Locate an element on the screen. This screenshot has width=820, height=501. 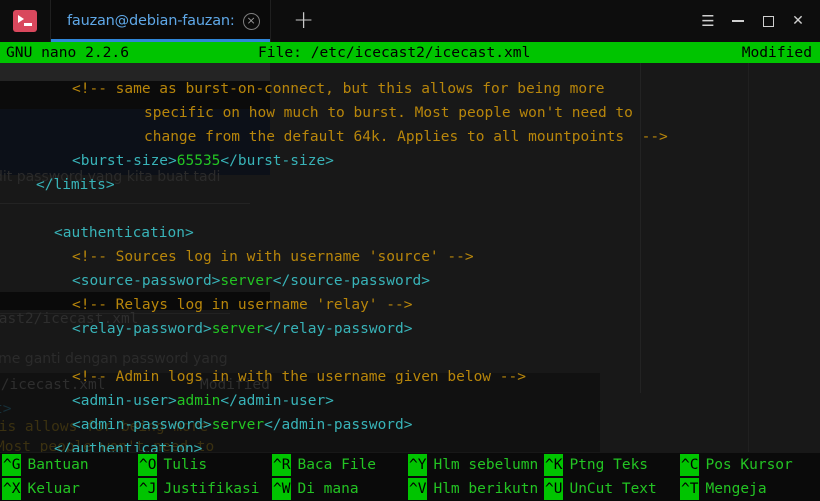
help-shortcut: ^Y Hlm sebelumn is located at coordinates (473, 465).